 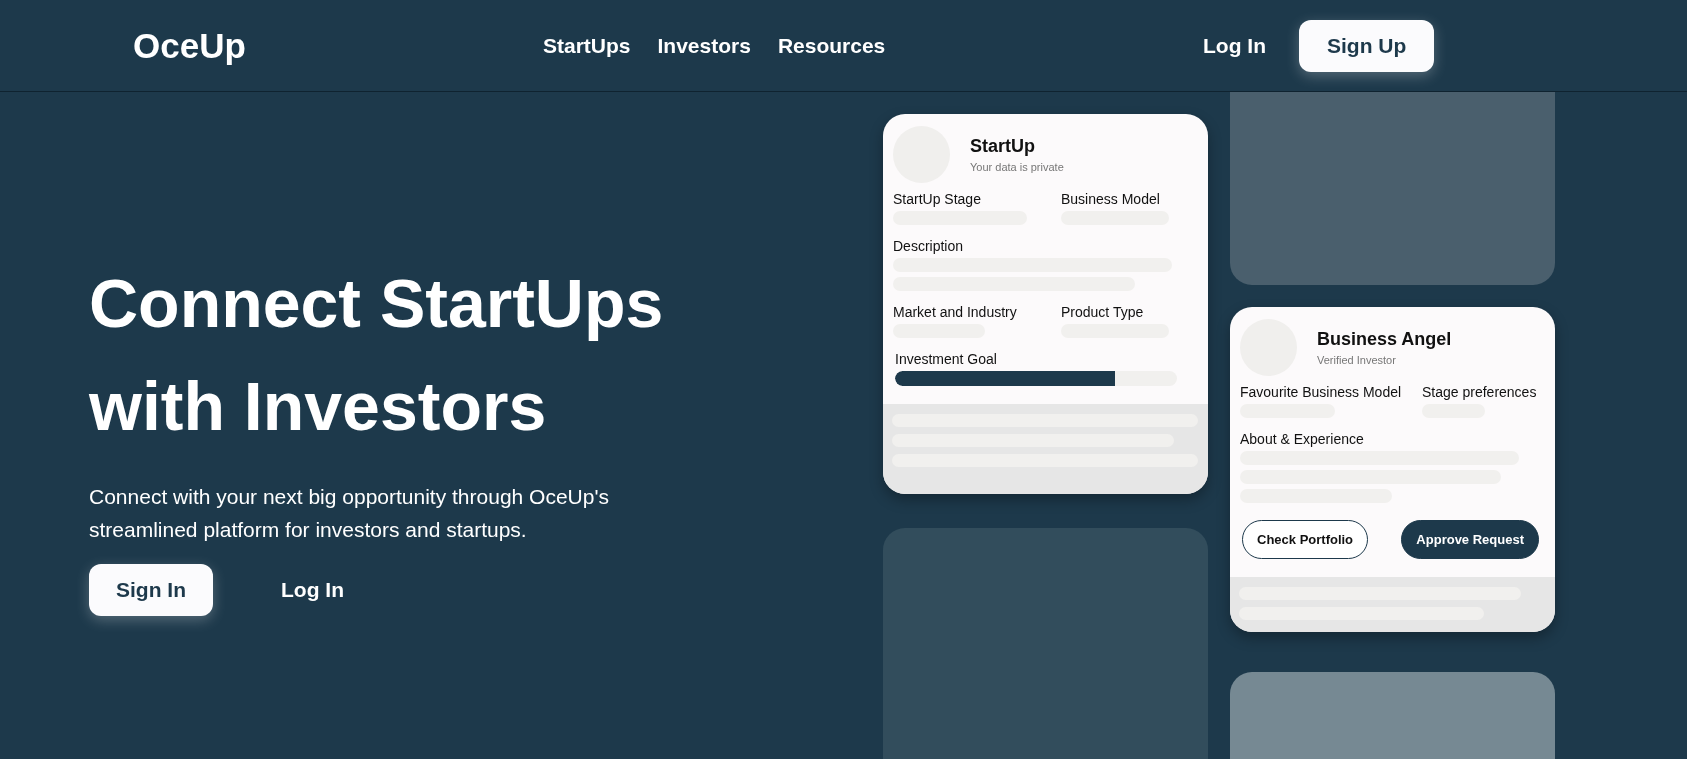 I want to click on field-label: Description, so click(x=929, y=246).